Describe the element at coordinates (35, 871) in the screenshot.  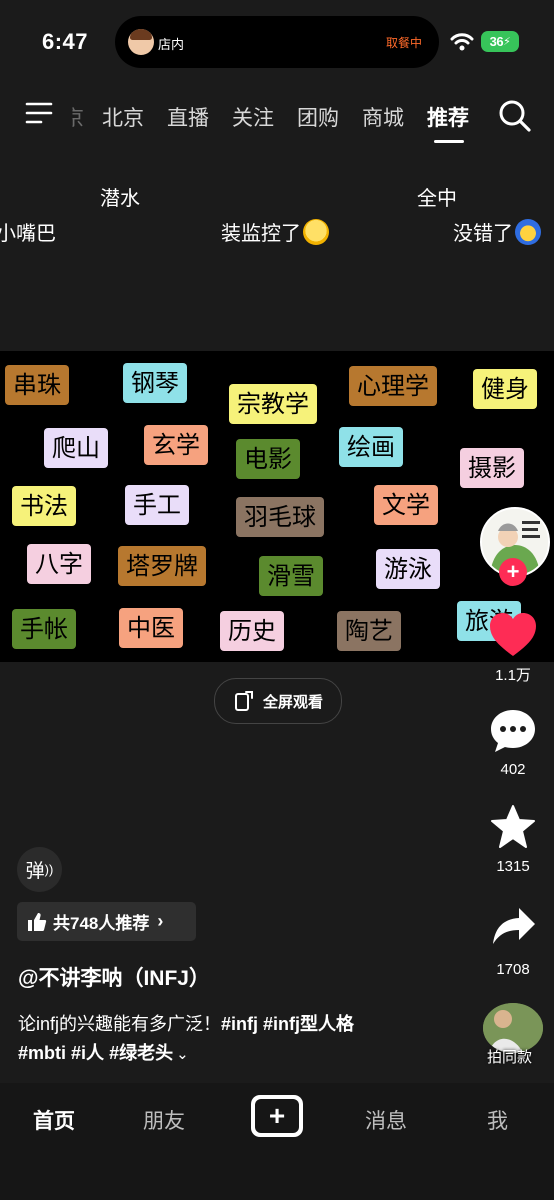
I see `danmaku-toggle-label: 弹` at that location.